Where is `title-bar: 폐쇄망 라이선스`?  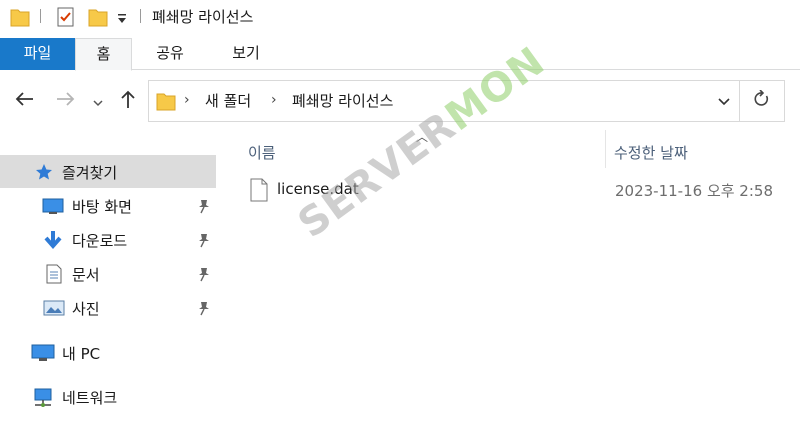
title-bar: 폐쇄망 라이선스 is located at coordinates (400, 16).